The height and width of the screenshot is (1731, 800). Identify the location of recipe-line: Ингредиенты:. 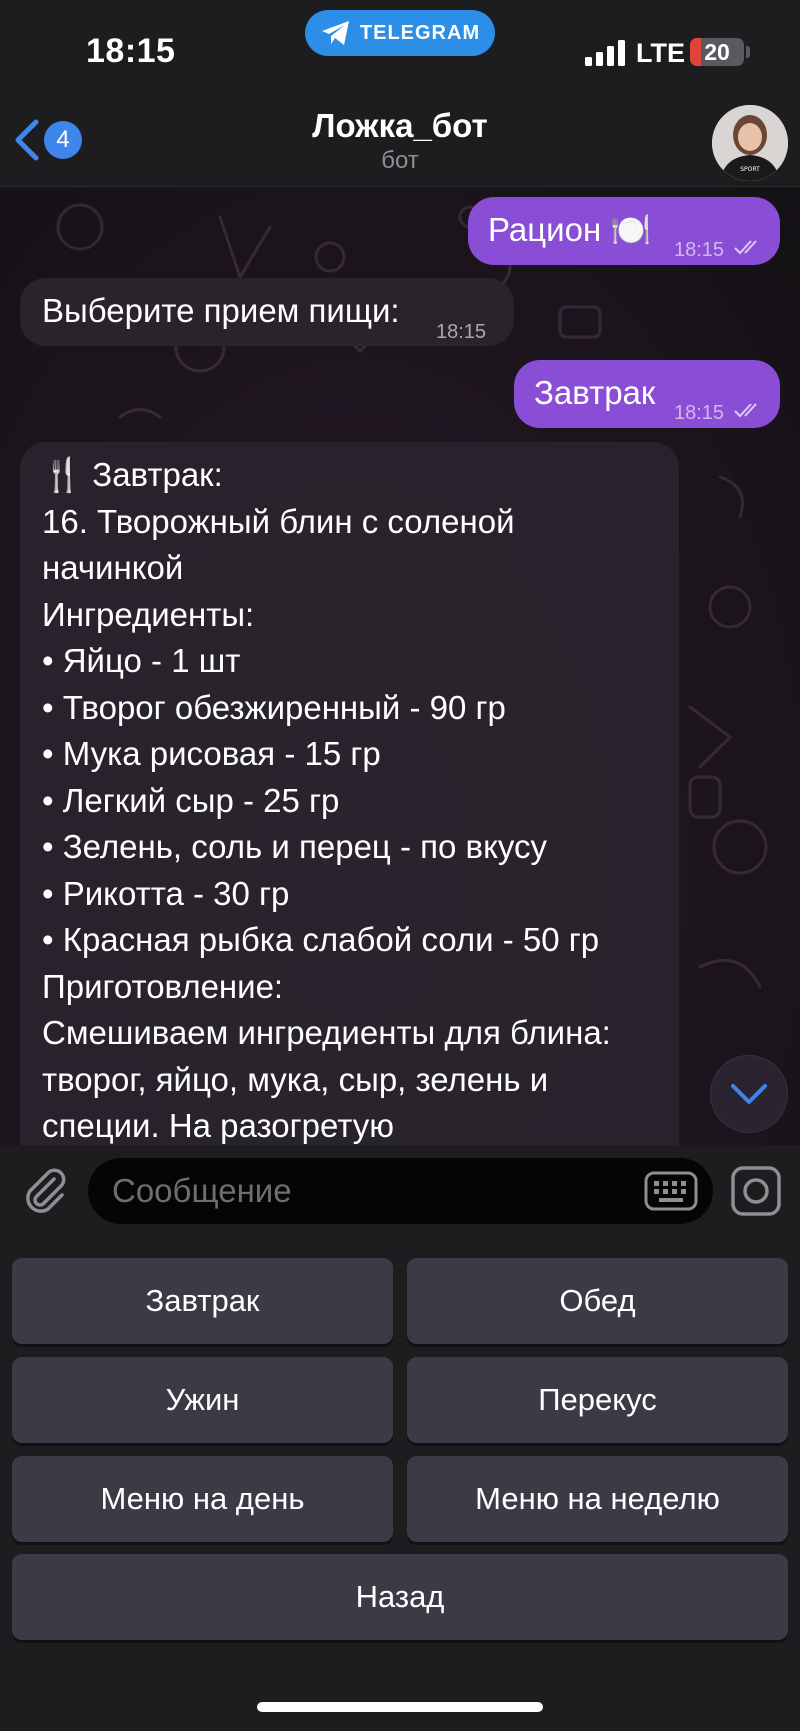
(148, 614).